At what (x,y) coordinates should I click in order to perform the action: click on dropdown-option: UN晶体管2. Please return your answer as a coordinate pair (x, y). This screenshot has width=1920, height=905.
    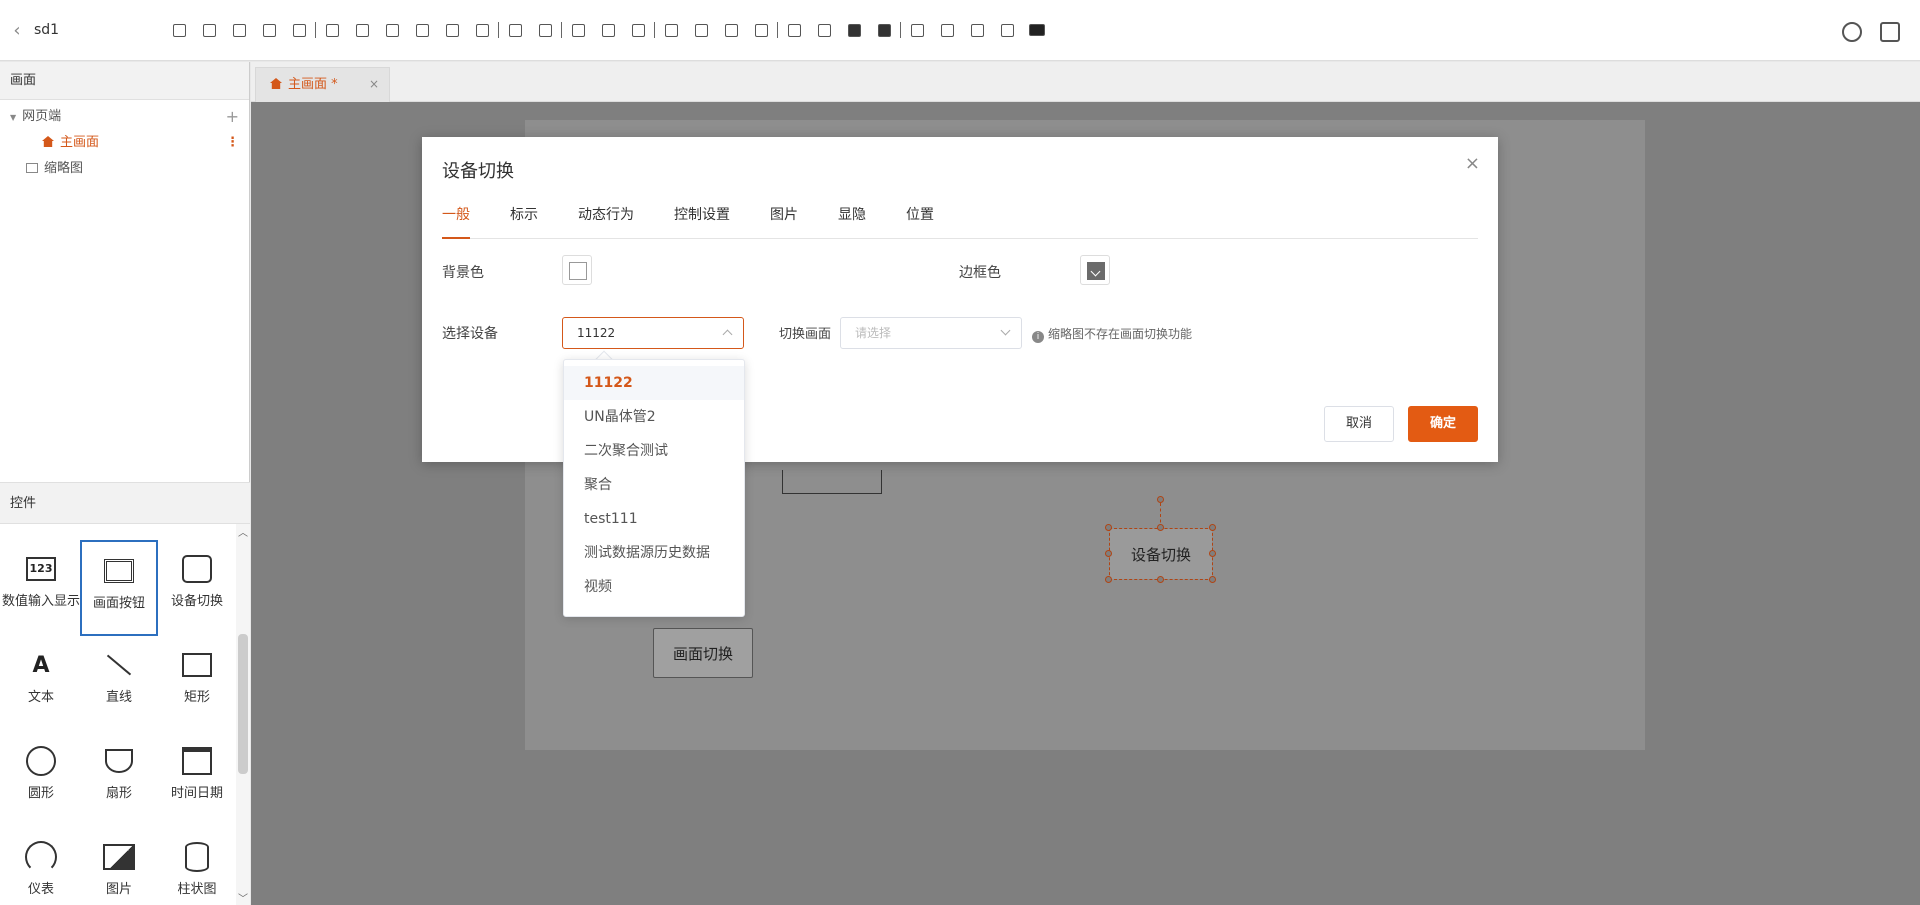
    Looking at the image, I should click on (654, 417).